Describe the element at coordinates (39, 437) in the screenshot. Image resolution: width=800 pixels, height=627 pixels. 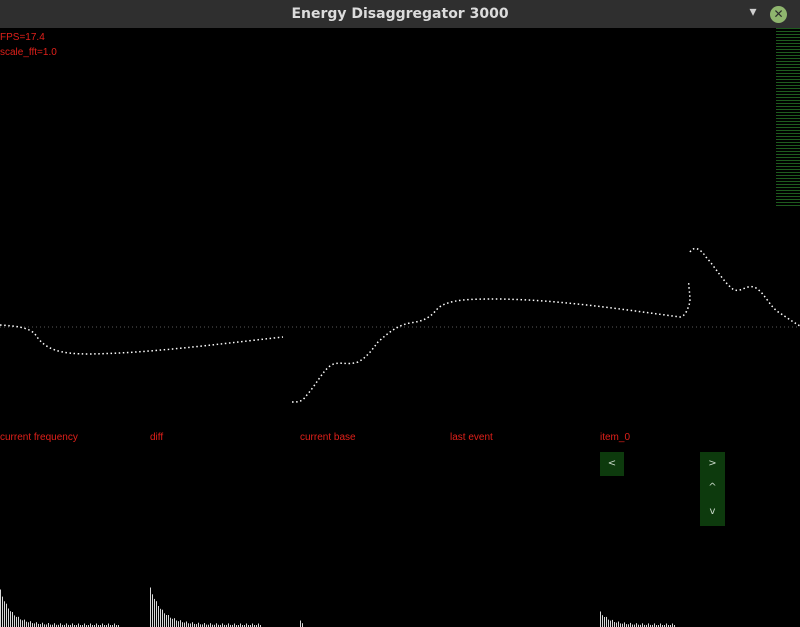
I see `panel-label-current-frequency: current frequency` at that location.